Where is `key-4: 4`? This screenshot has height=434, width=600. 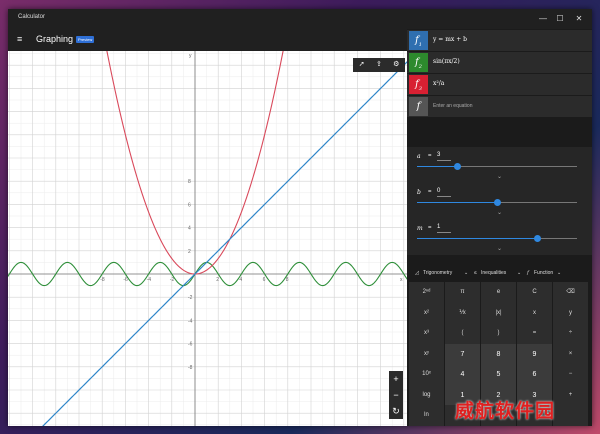 key-4: 4 is located at coordinates (462, 374).